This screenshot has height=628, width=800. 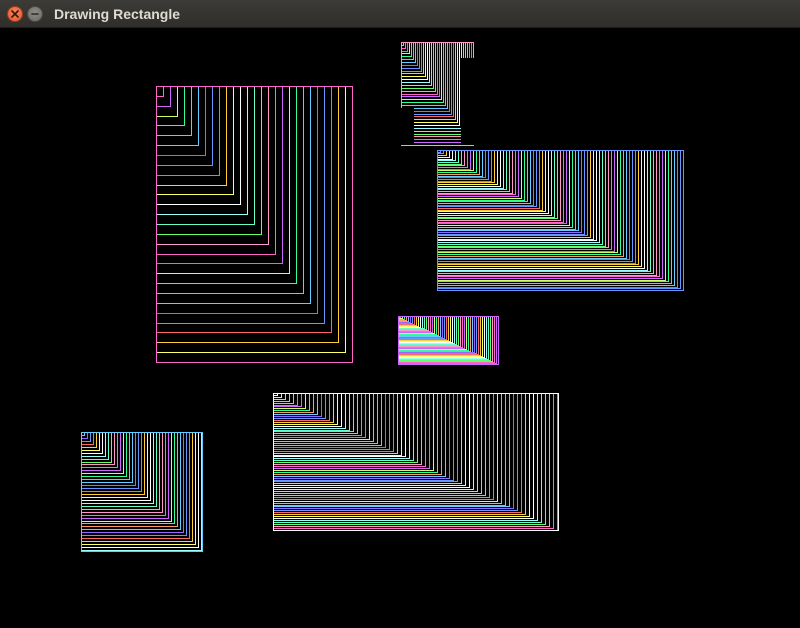 I want to click on close-button, so click(x=15, y=14).